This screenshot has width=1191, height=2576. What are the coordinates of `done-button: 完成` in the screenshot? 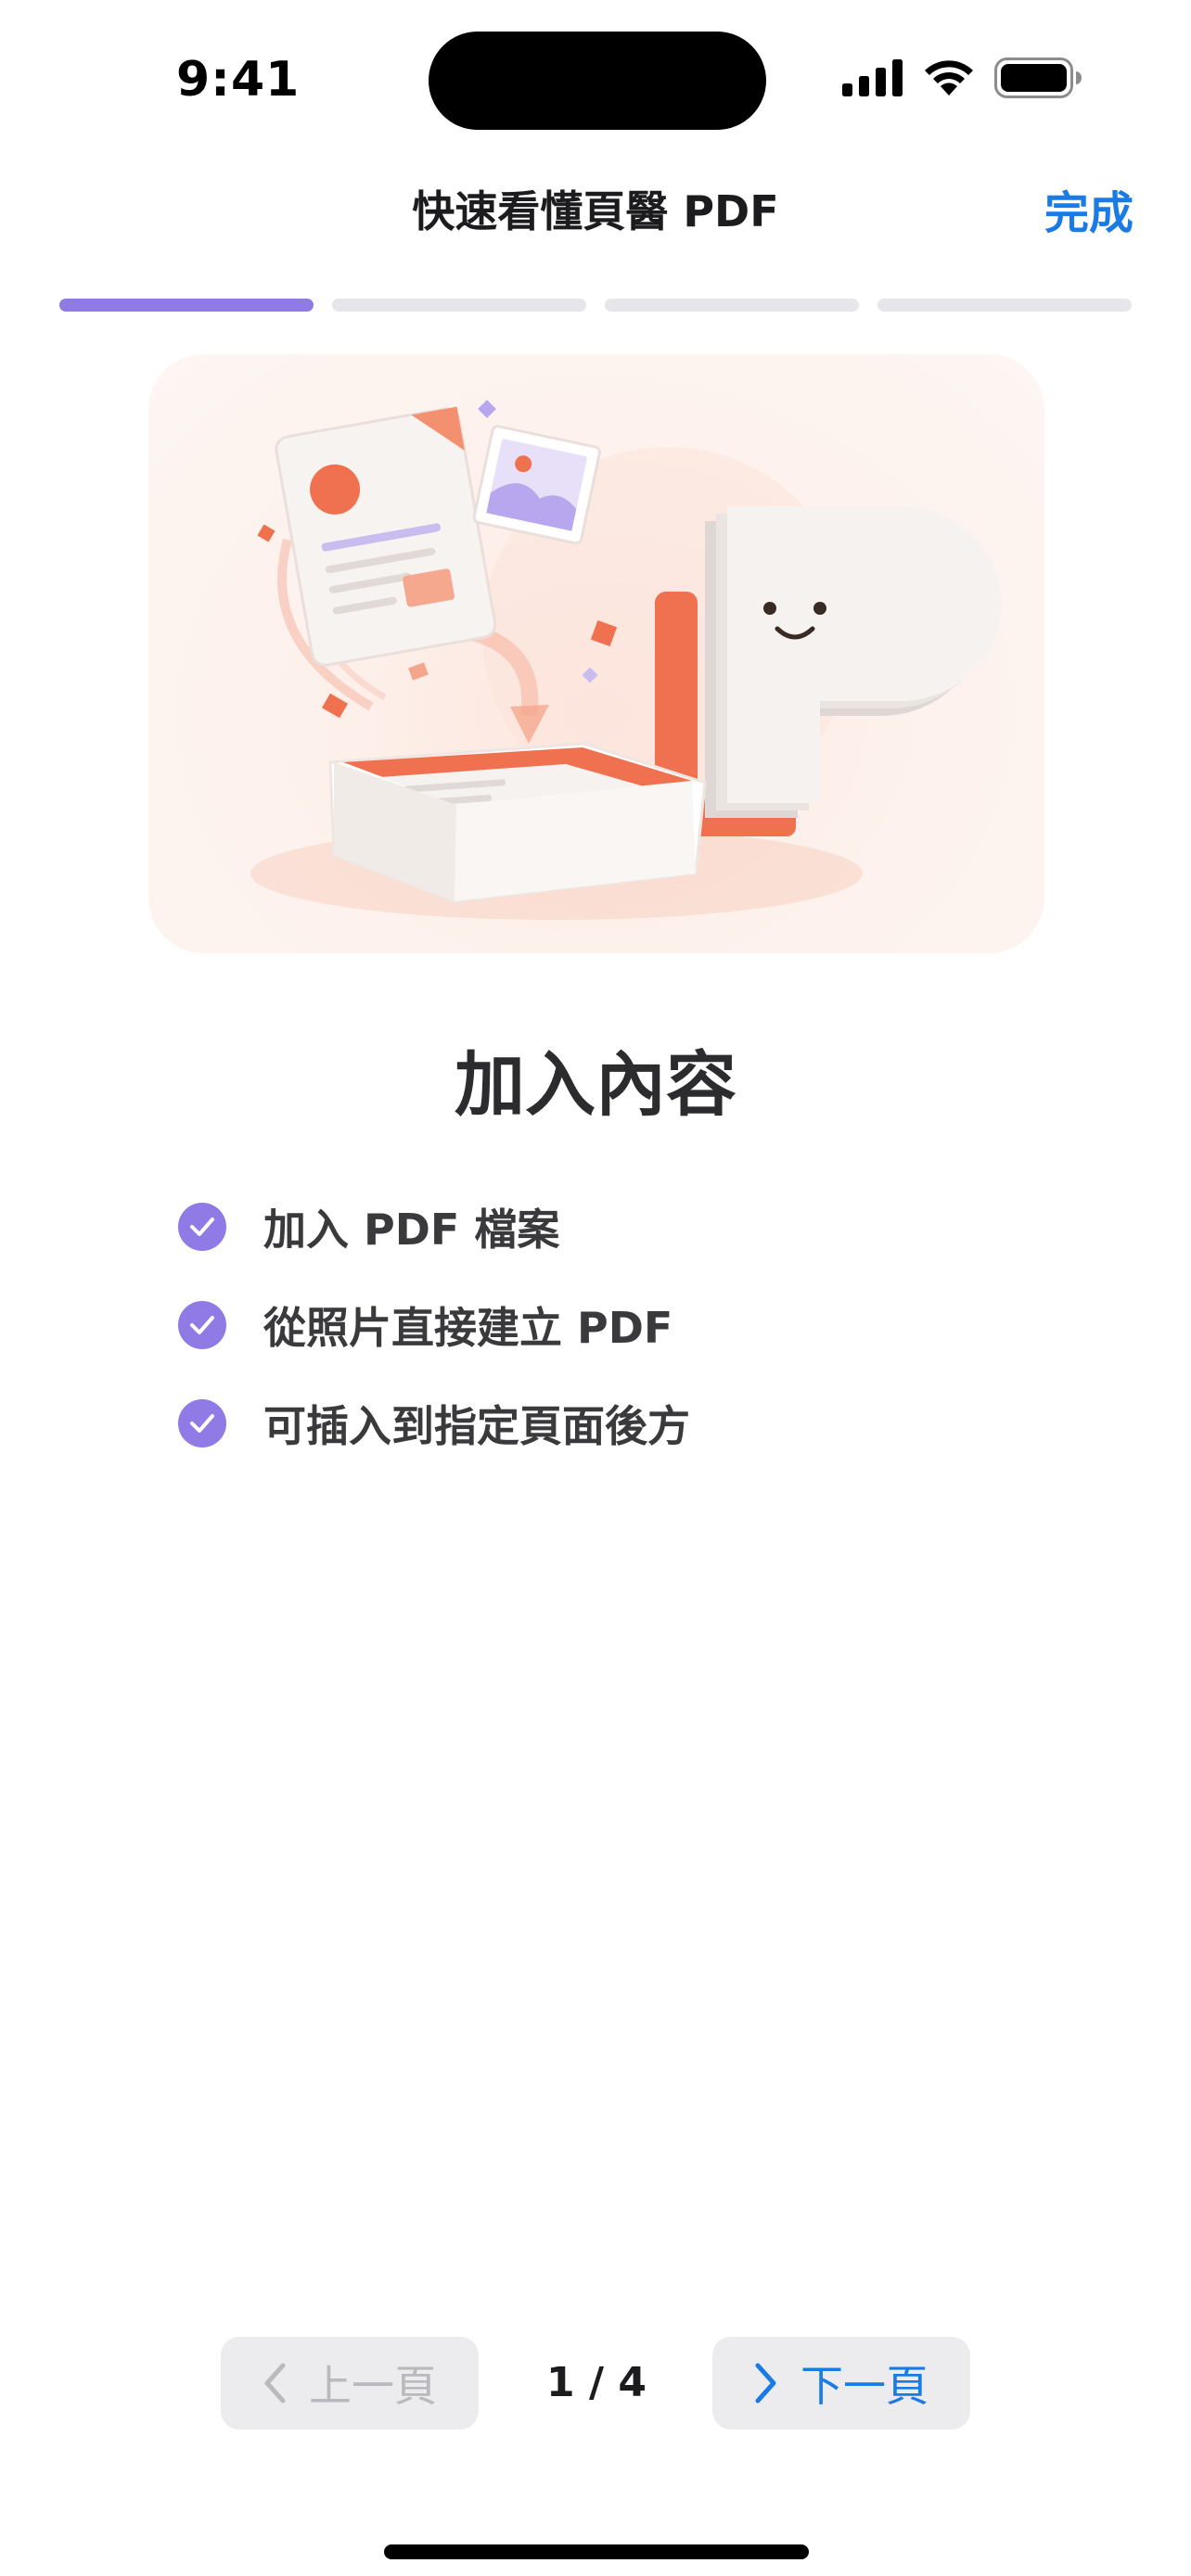 It's located at (1088, 208).